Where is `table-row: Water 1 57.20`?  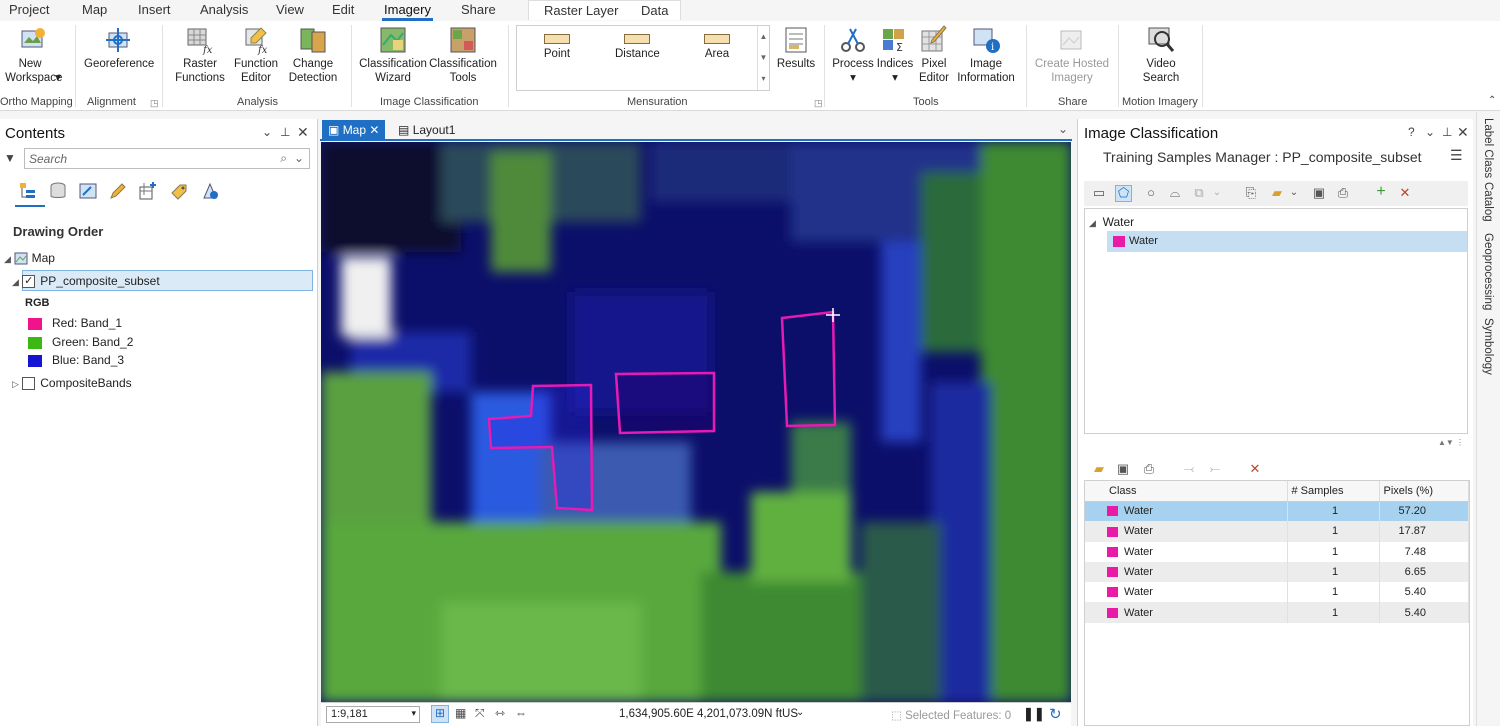
table-row: Water 1 57.20 is located at coordinates (1277, 511).